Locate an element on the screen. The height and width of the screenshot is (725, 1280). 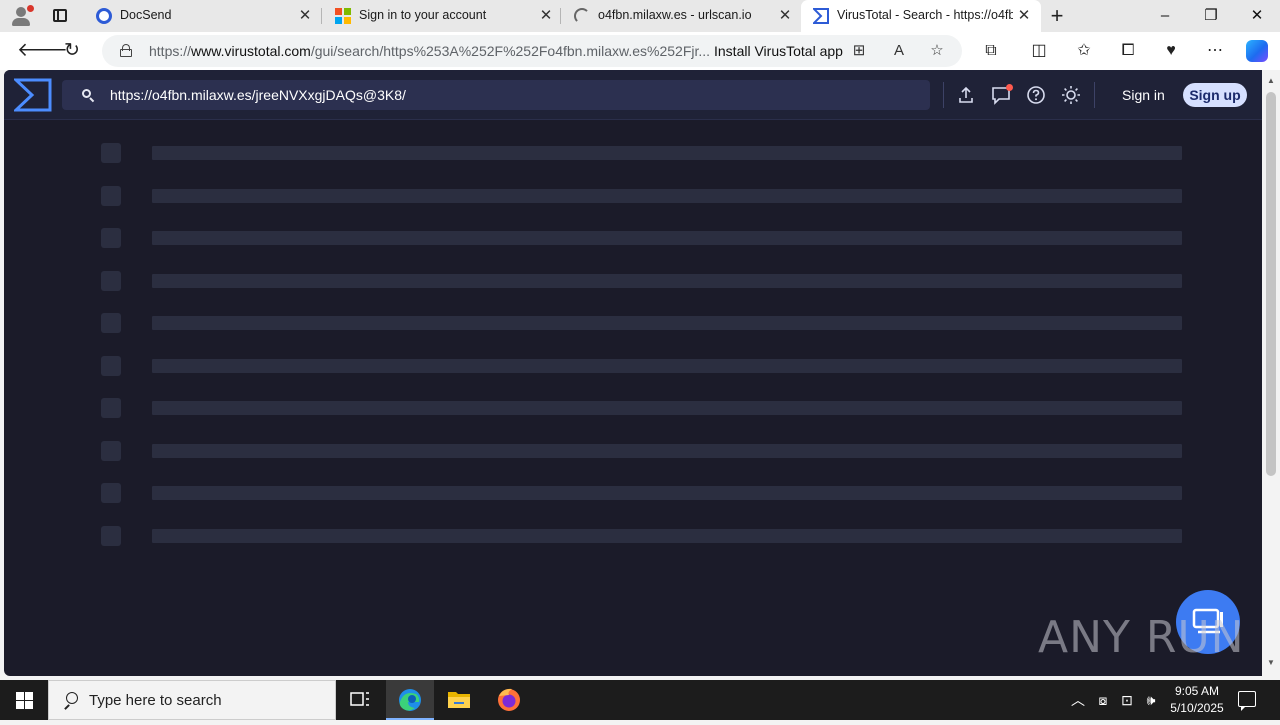
network-icon: ⊡ is located at coordinates (1127, 700).